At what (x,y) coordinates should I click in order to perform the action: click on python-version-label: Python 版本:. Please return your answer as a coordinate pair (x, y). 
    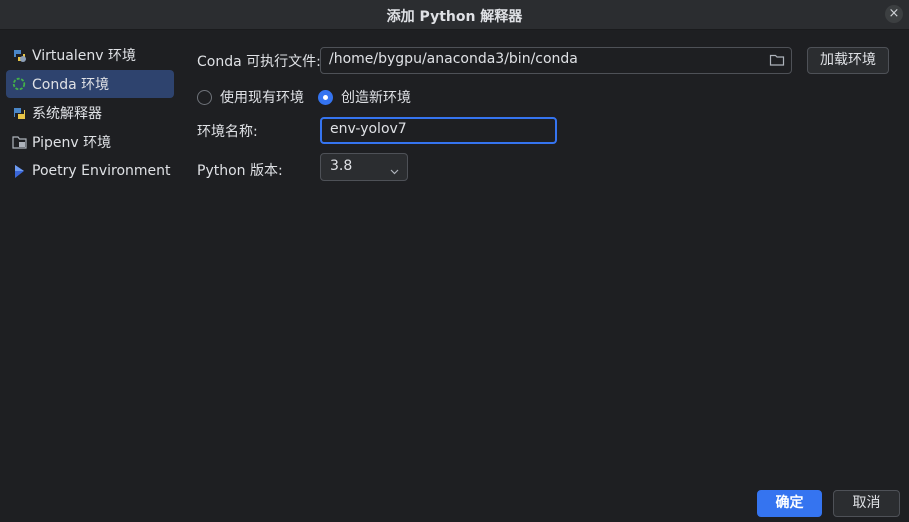
    Looking at the image, I should click on (240, 171).